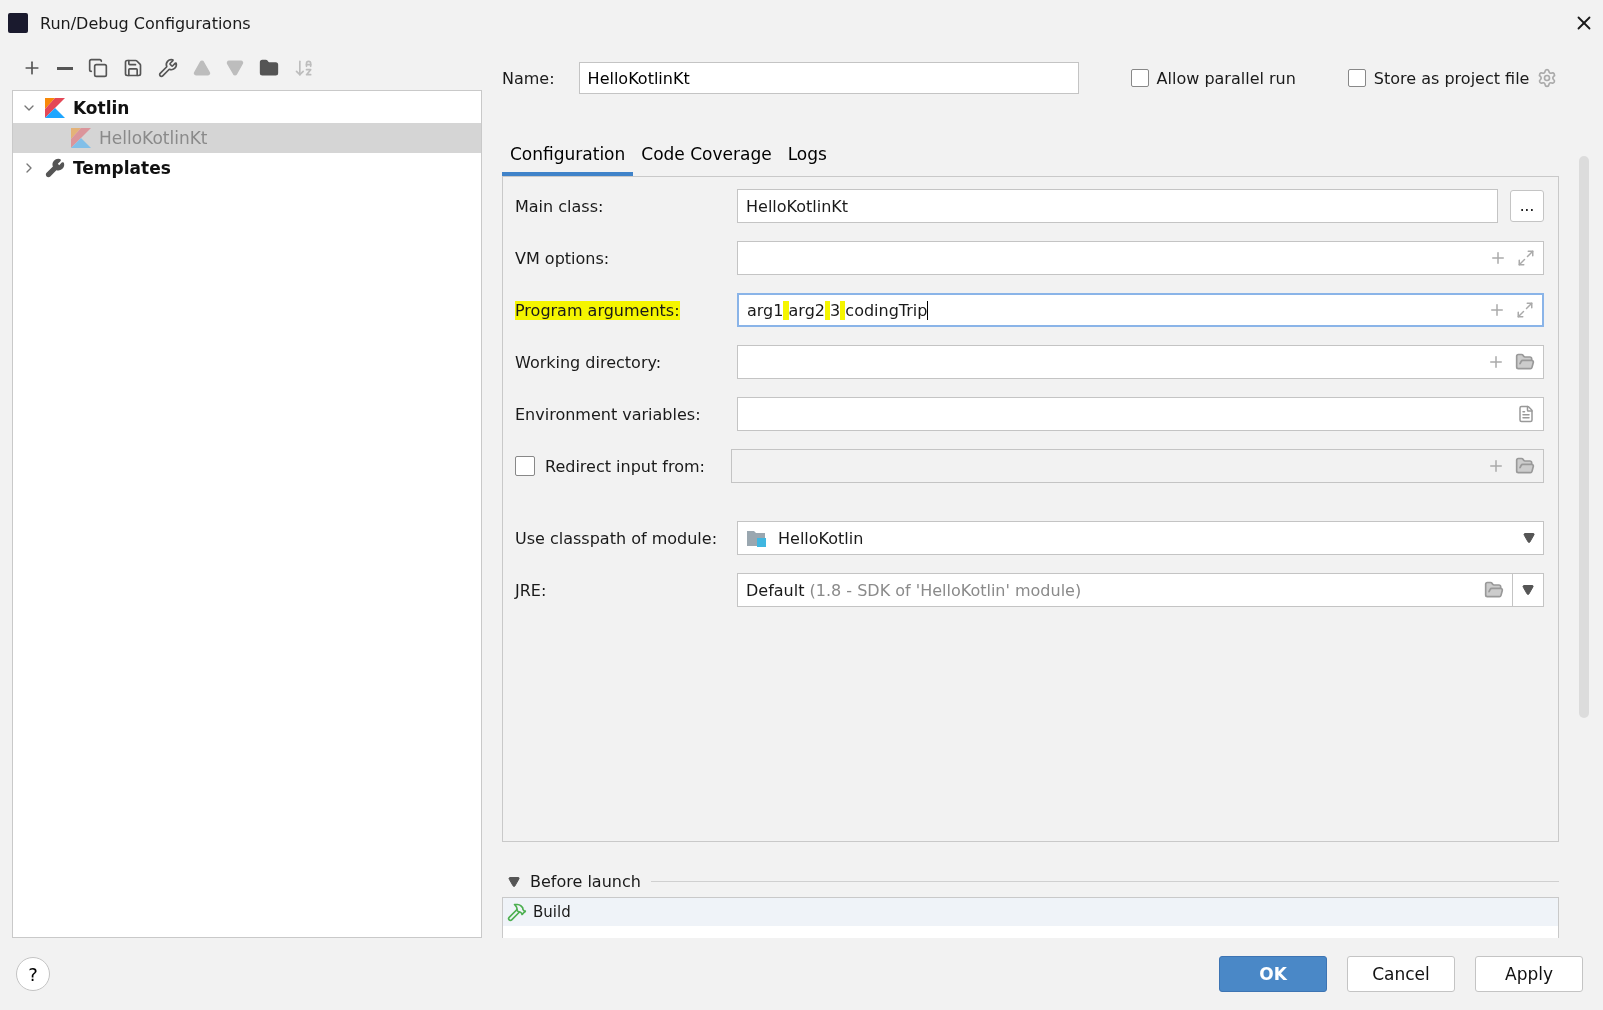 This screenshot has height=1010, width=1603. What do you see at coordinates (562, 258) in the screenshot?
I see `field-label: VM options:` at bounding box center [562, 258].